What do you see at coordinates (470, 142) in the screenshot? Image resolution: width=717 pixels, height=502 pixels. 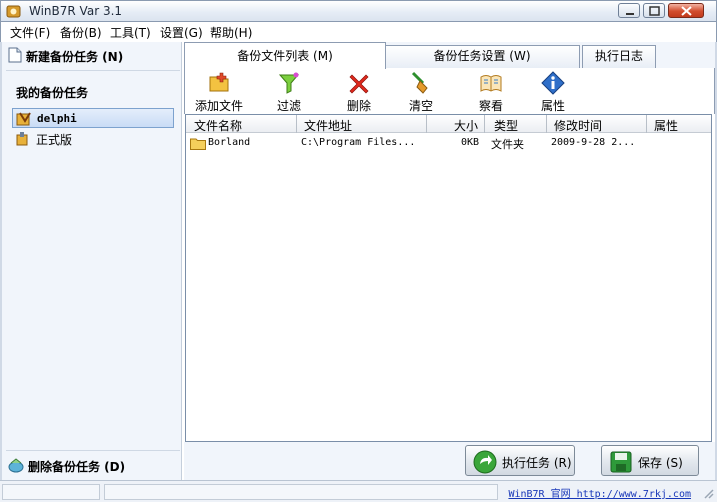 I see `file-size: 0KB` at bounding box center [470, 142].